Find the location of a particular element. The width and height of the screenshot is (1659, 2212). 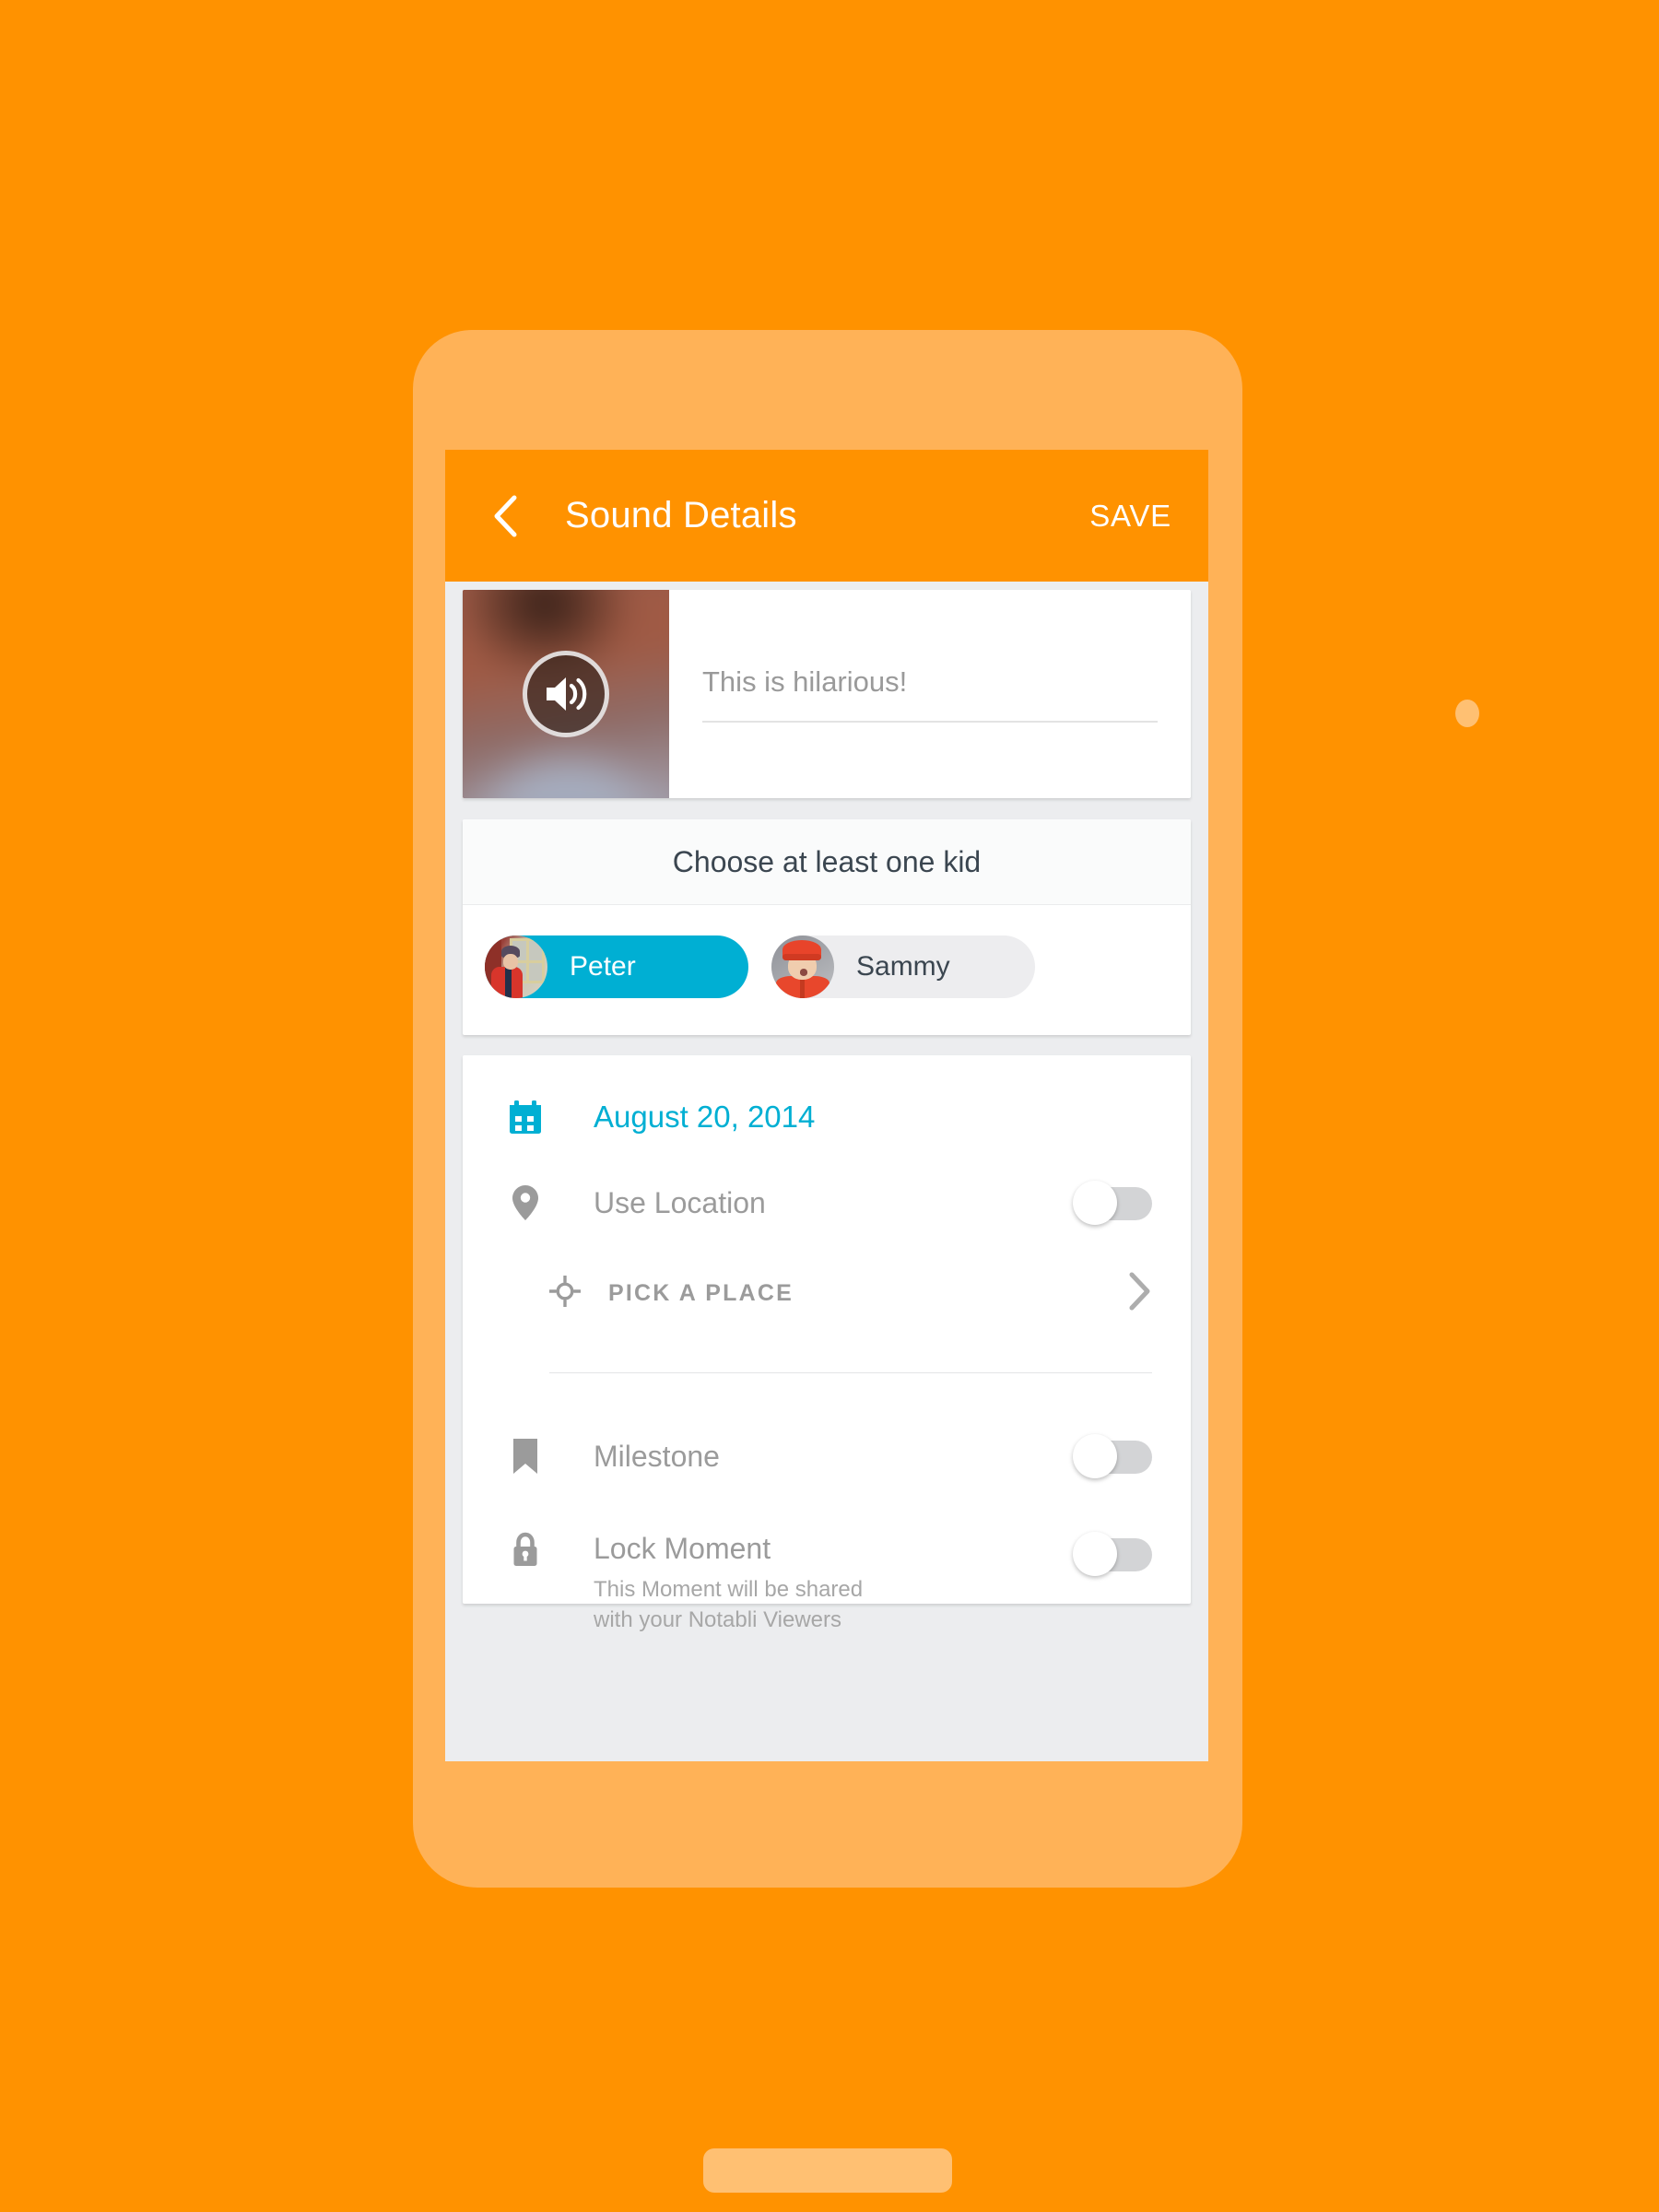

kid-chip-peter: Peter is located at coordinates (616, 966).